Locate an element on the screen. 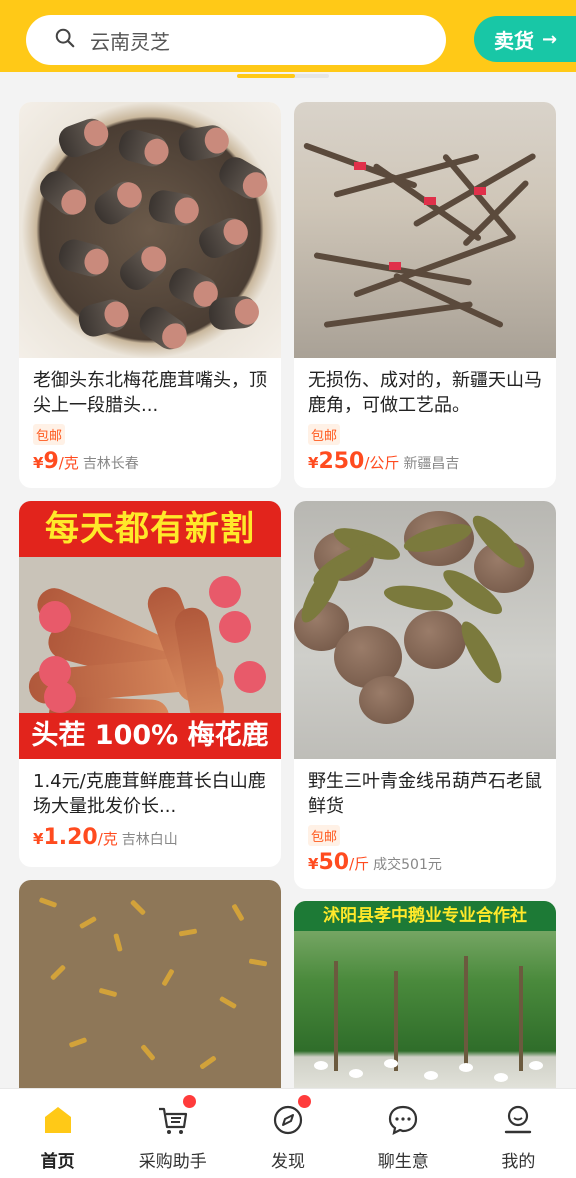  product-title: 野生三叶青金线吊葫芦石老鼠鲜货 is located at coordinates (425, 794).